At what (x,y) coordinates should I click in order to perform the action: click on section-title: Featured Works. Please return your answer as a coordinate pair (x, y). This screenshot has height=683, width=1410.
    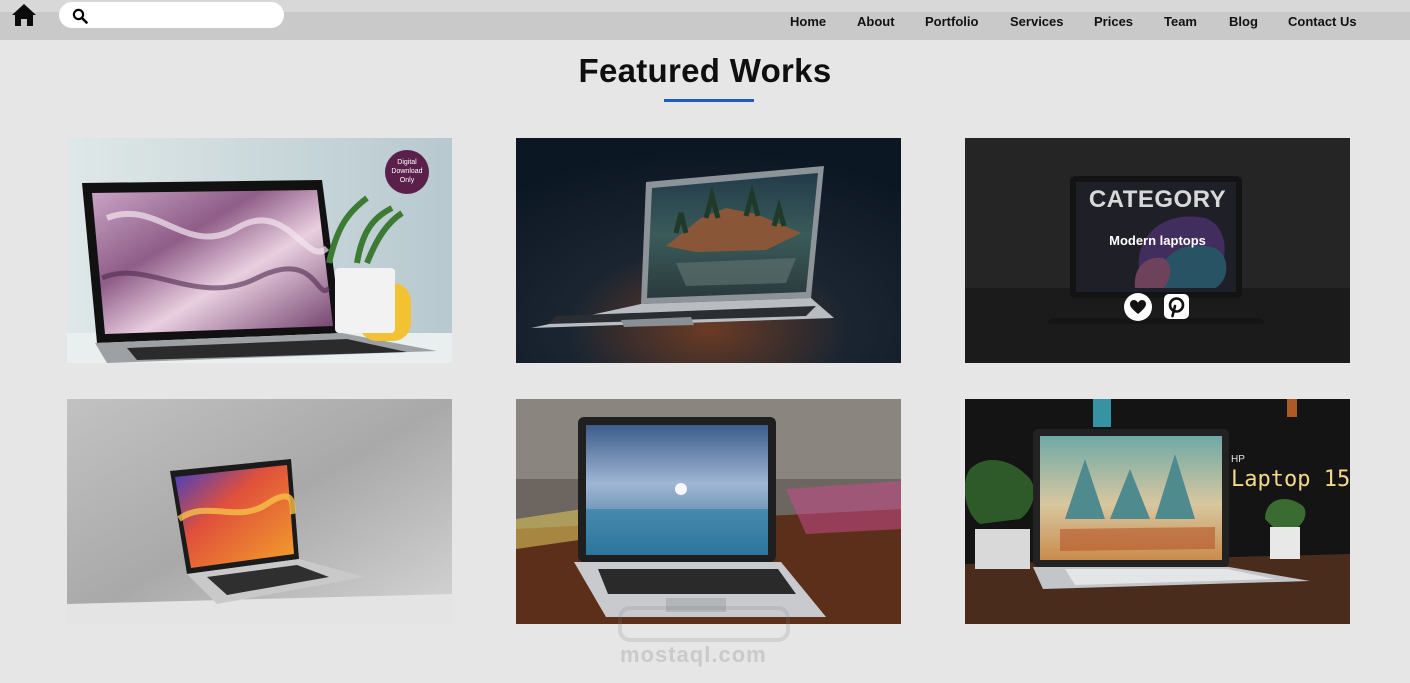
    Looking at the image, I should click on (705, 70).